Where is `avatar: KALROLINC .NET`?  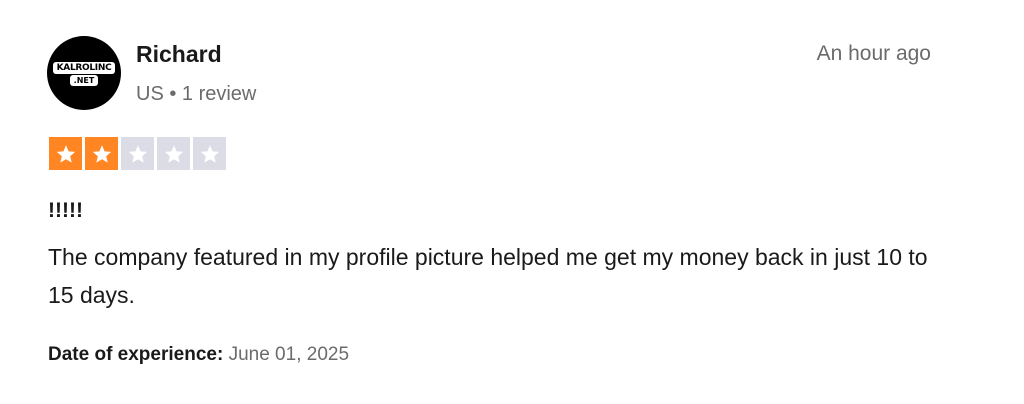
avatar: KALROLINC .NET is located at coordinates (84, 73).